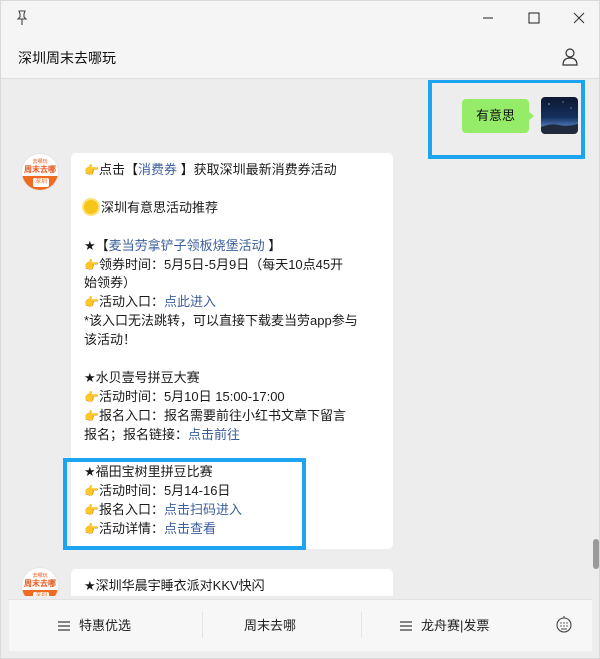  What do you see at coordinates (150, 302) in the screenshot?
I see `message-line: 👉活动入口：点此进入` at bounding box center [150, 302].